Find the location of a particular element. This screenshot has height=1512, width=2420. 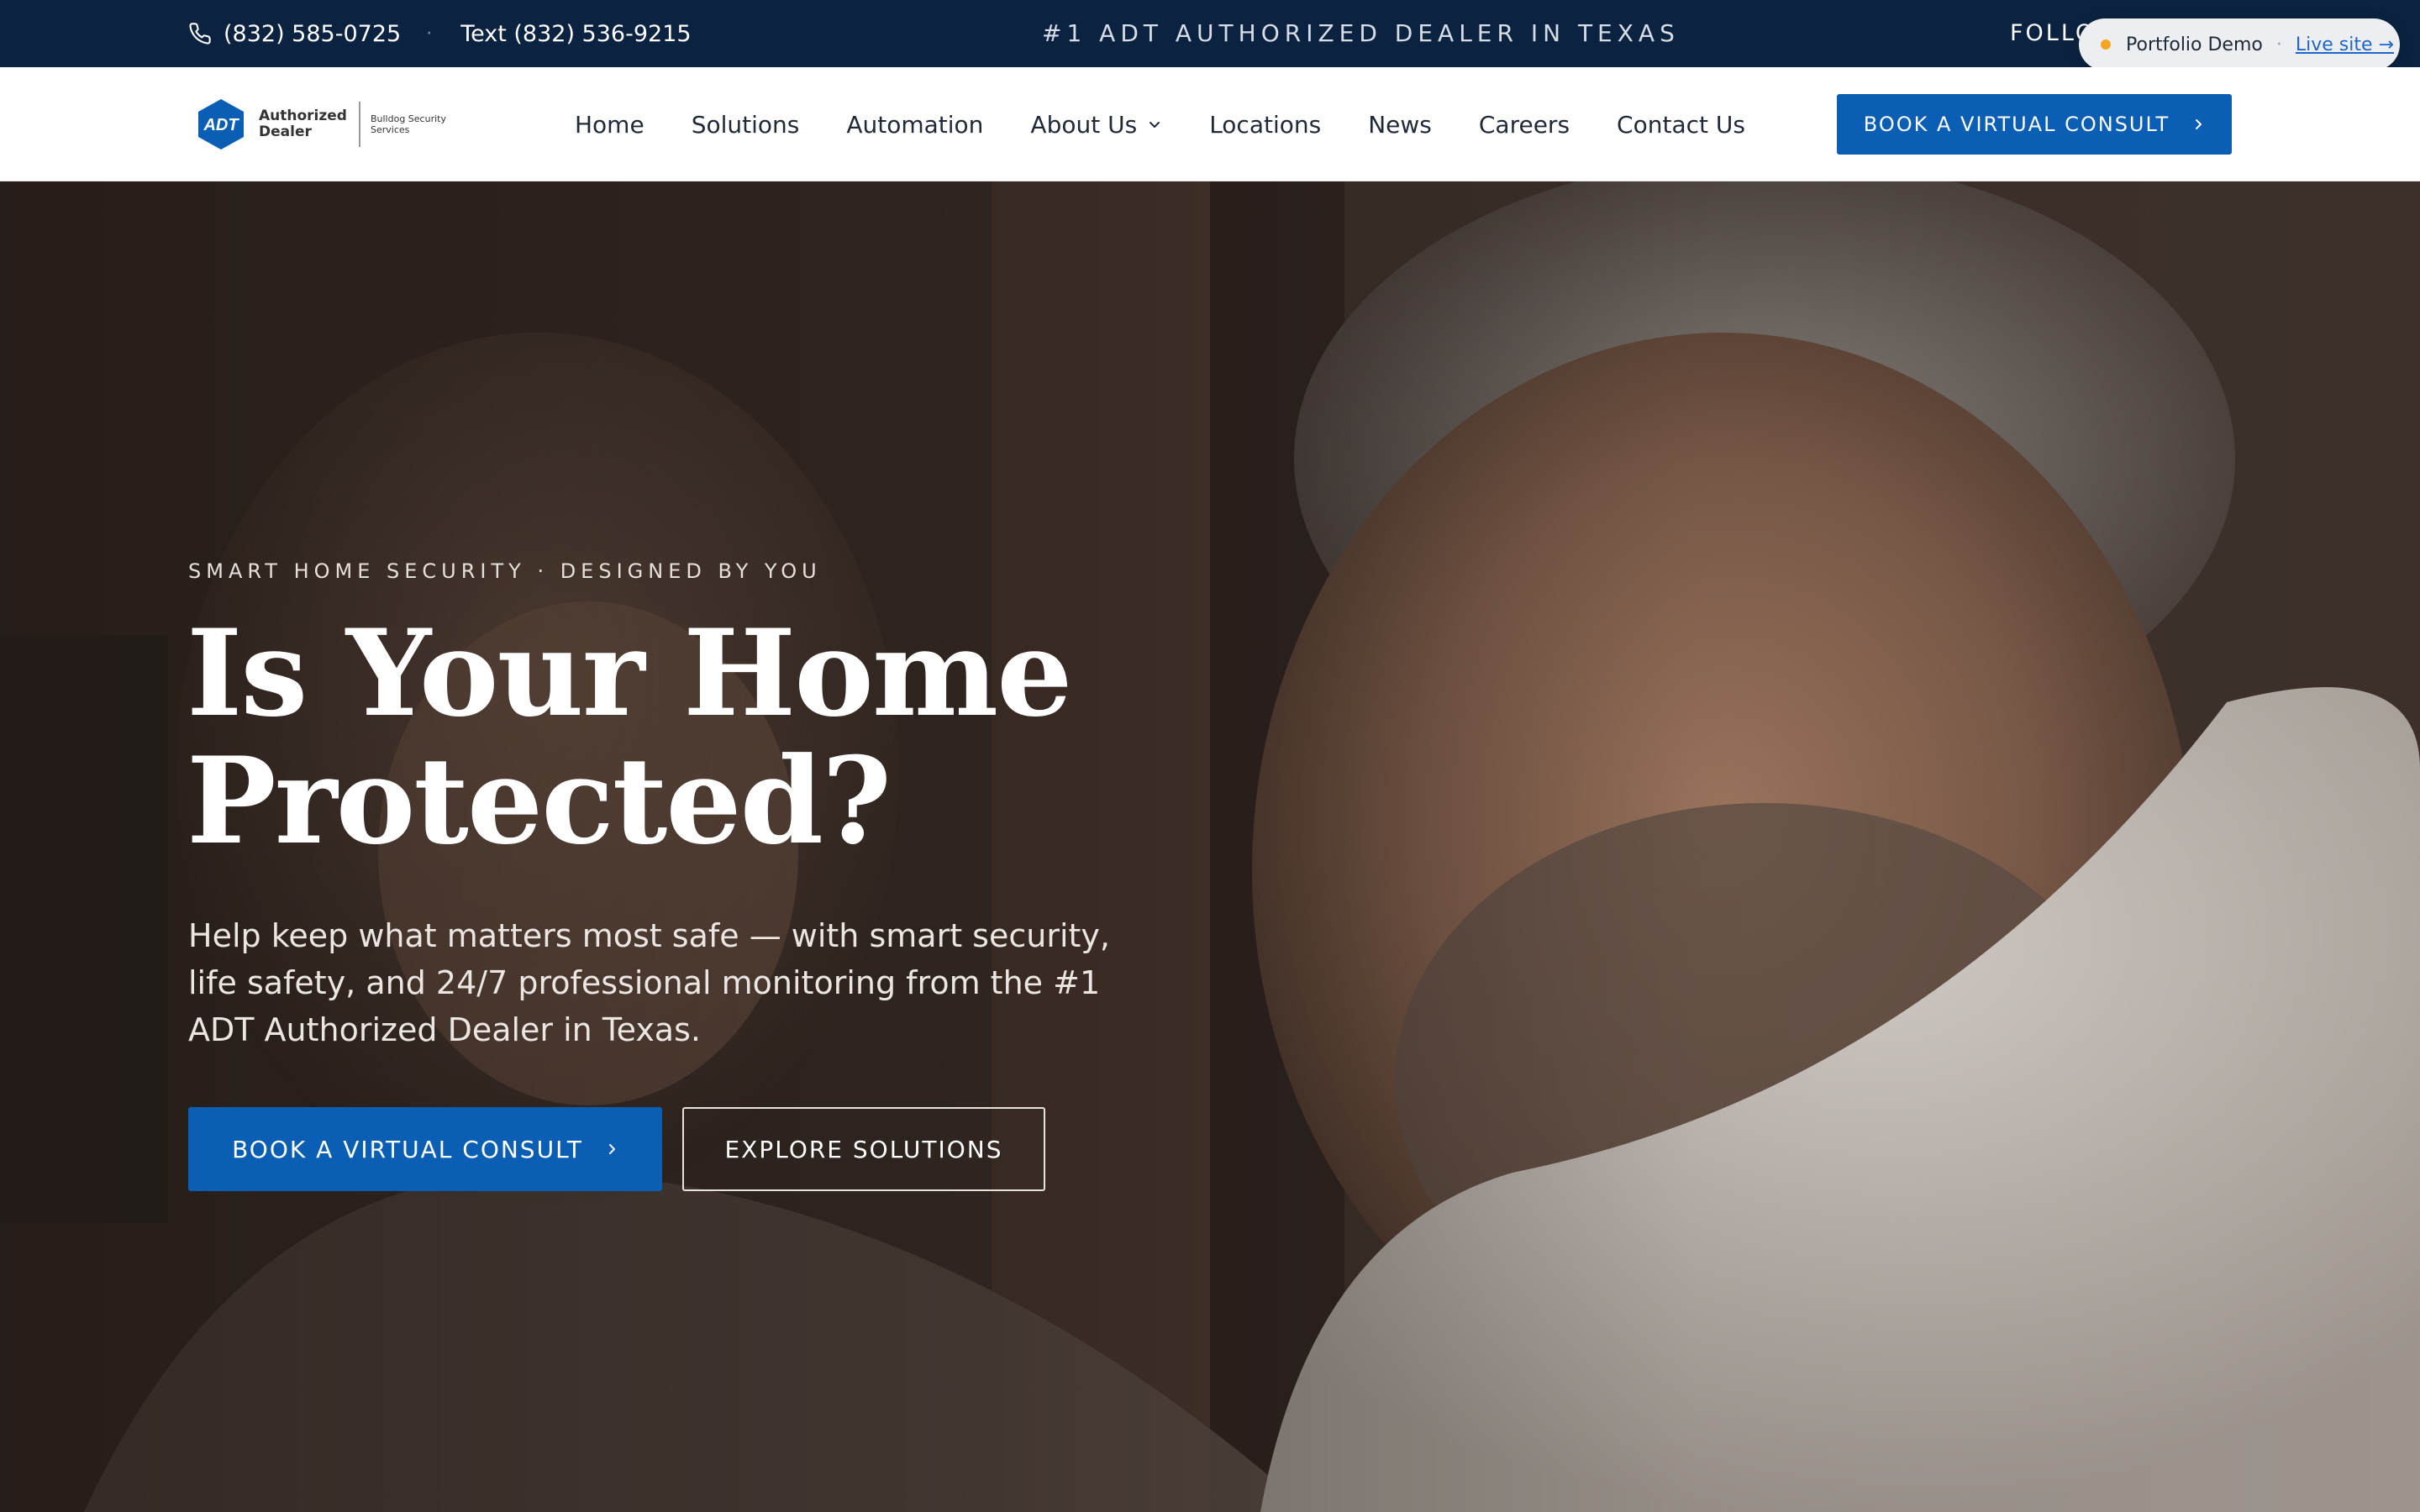

nav-cta-label: BOOK A VIRTUAL CONSULT is located at coordinates (2016, 124).